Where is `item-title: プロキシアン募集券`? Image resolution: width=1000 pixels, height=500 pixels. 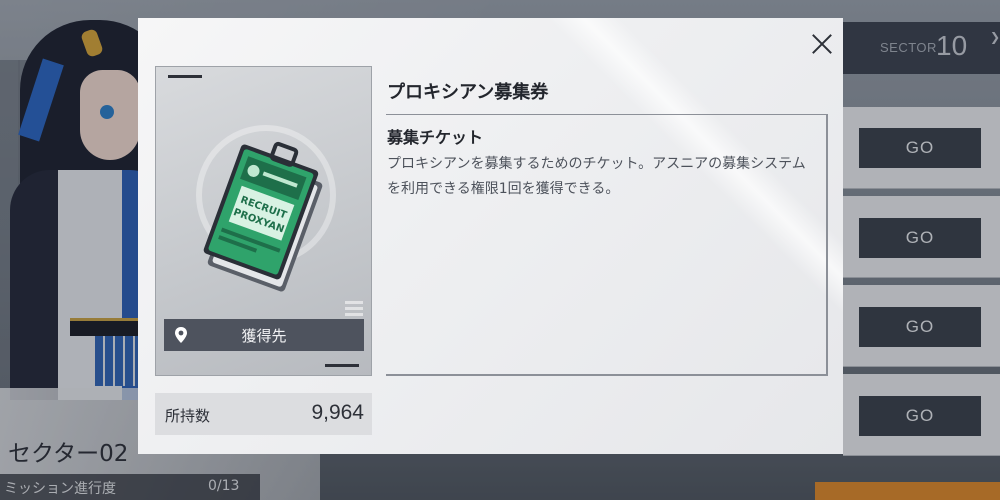
item-title: プロキシアン募集券 is located at coordinates (468, 92).